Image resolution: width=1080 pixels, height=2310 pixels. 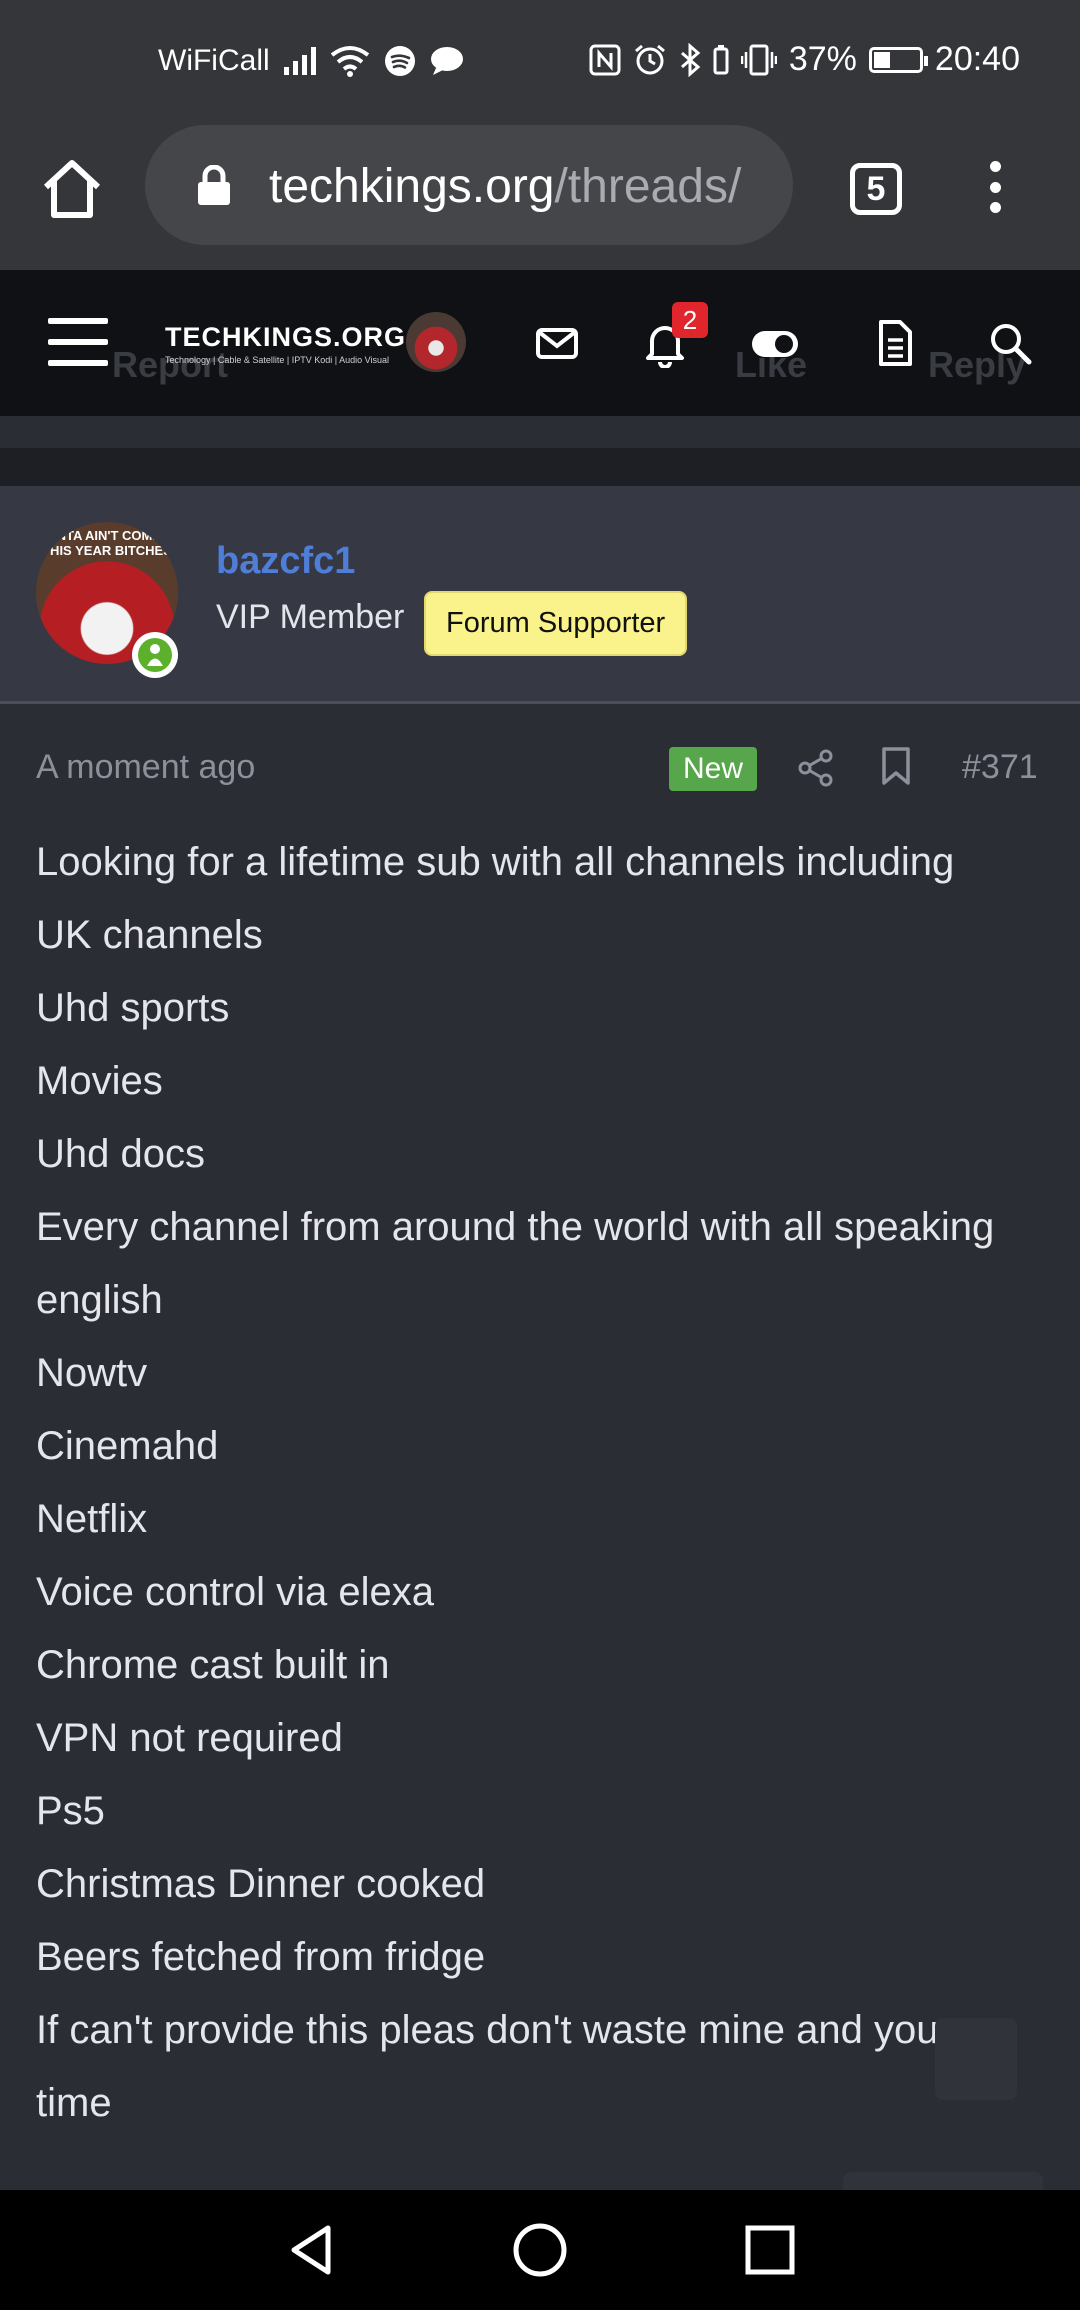 I want to click on post-timestamp: A moment ago, so click(x=145, y=767).